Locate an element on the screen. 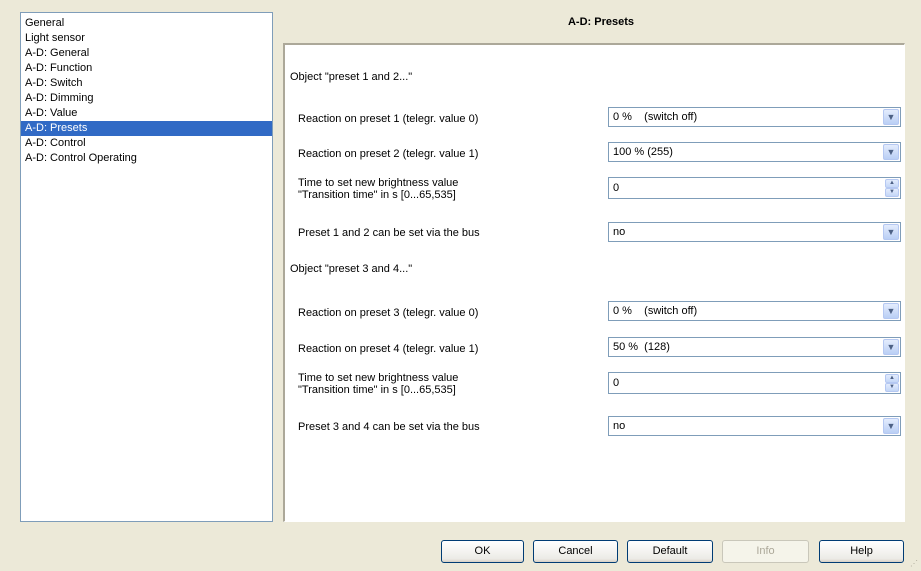 This screenshot has width=921, height=571. nav-item-ad-dimming: A-D: Dimming is located at coordinates (146, 98).